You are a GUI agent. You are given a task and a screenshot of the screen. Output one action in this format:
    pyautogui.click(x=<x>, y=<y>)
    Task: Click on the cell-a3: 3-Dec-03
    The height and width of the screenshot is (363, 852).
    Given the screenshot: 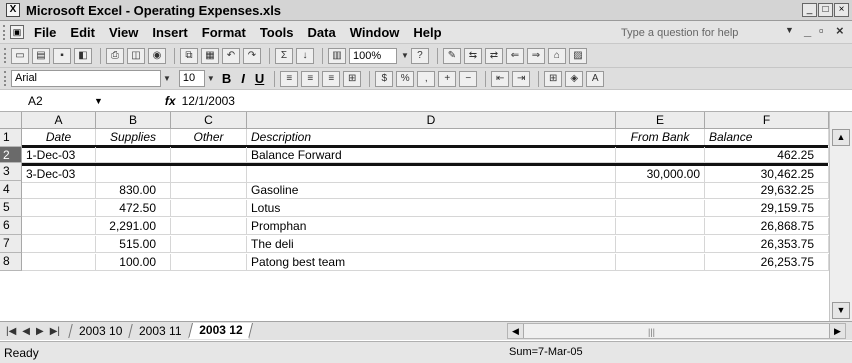 What is the action you would take?
    pyautogui.click(x=59, y=174)
    